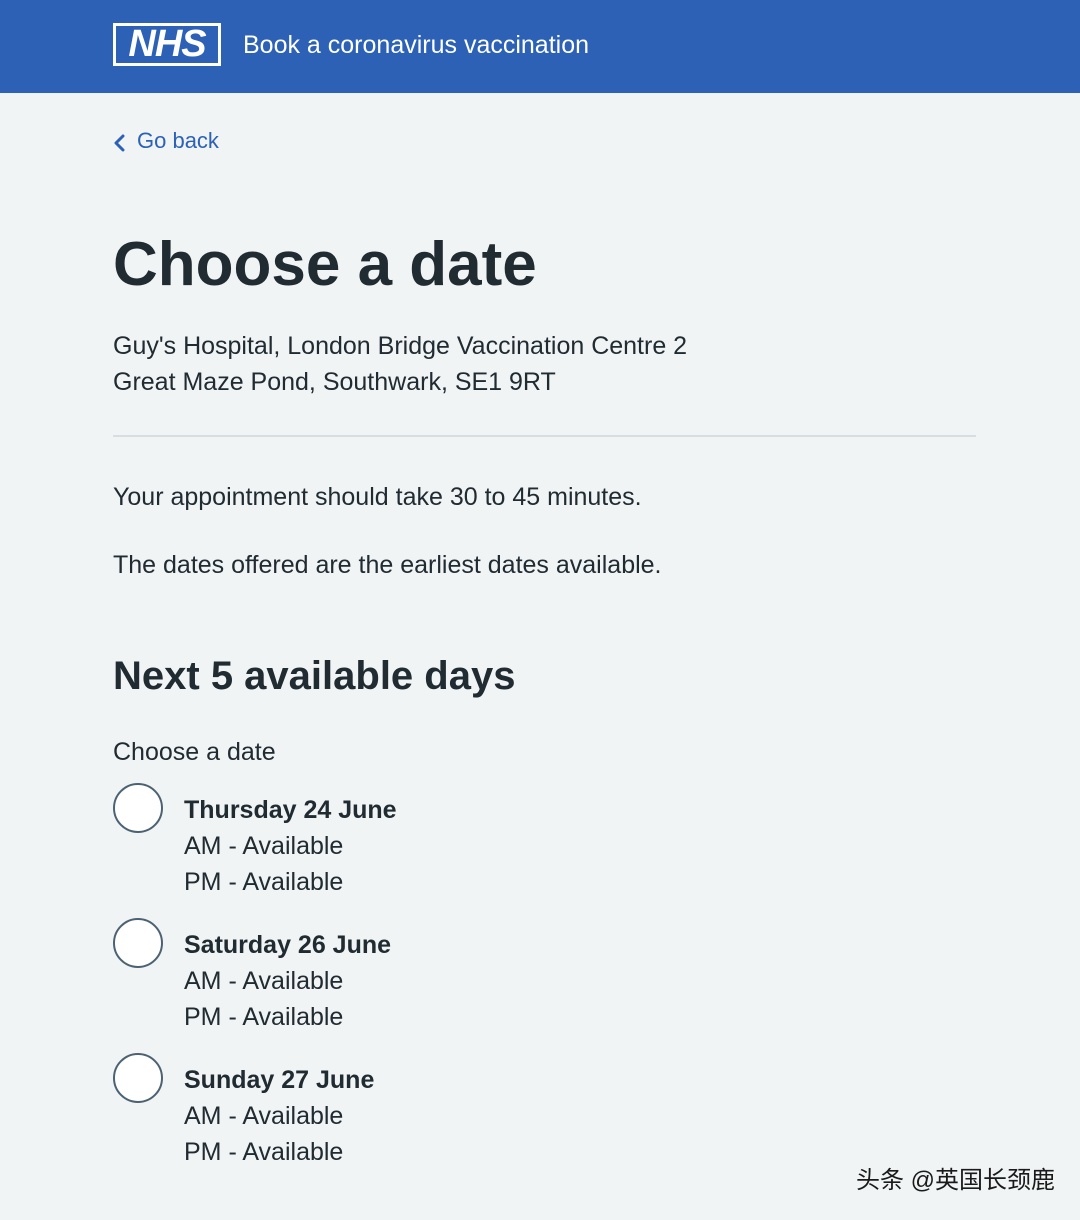 This screenshot has height=1220, width=1080. Describe the element at coordinates (416, 45) in the screenshot. I see `service-name: Book a coronavirus vaccination` at that location.